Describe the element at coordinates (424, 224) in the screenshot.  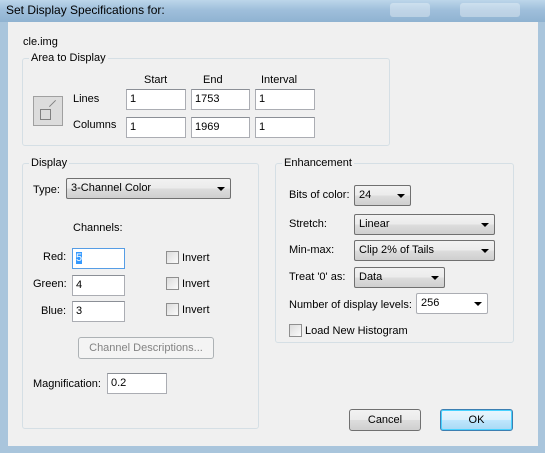
I see `stretch-dropdown: Linear` at that location.